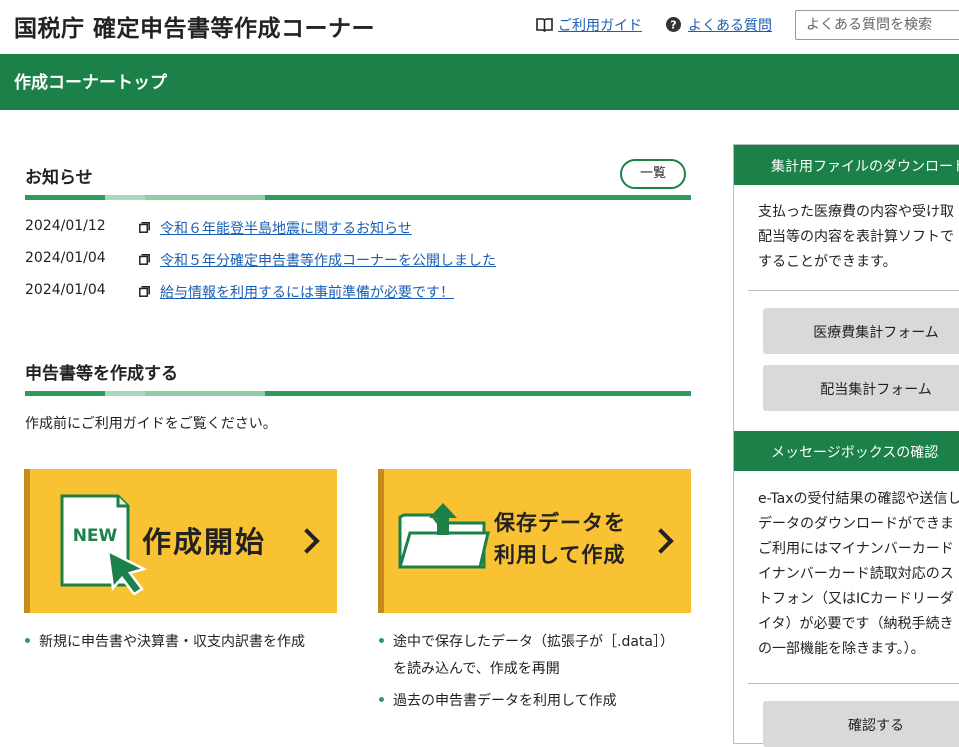  I want to click on messagebox-description: データのダウンロードができま, so click(856, 524).